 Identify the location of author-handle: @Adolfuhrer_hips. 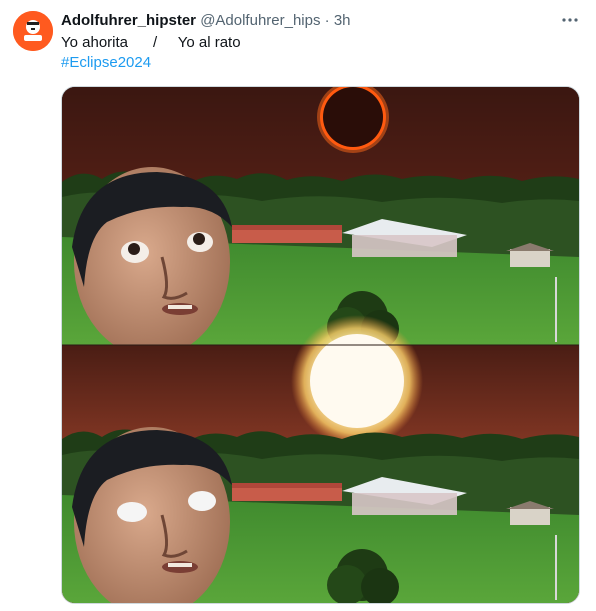
(260, 20).